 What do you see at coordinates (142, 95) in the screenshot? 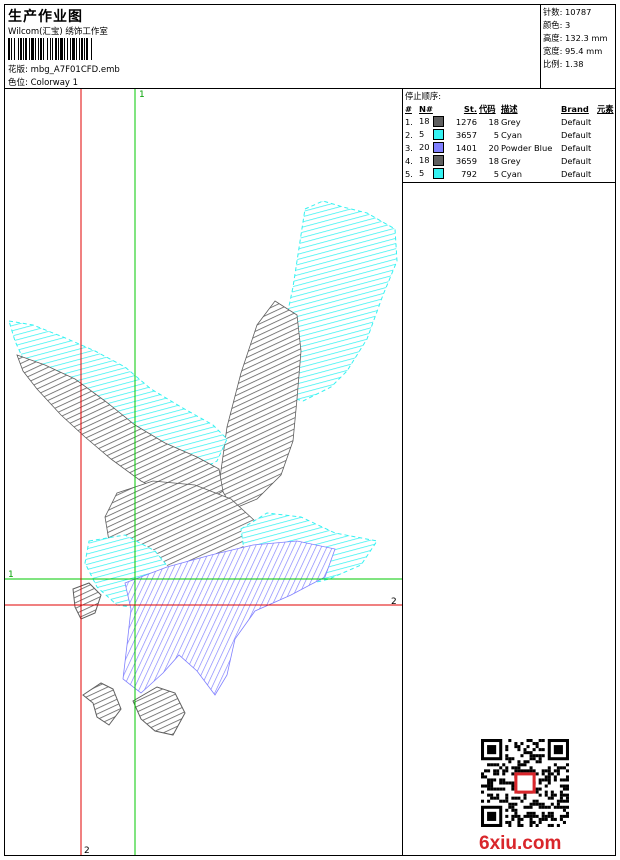
I see `green-guide-label-top: 1` at bounding box center [142, 95].